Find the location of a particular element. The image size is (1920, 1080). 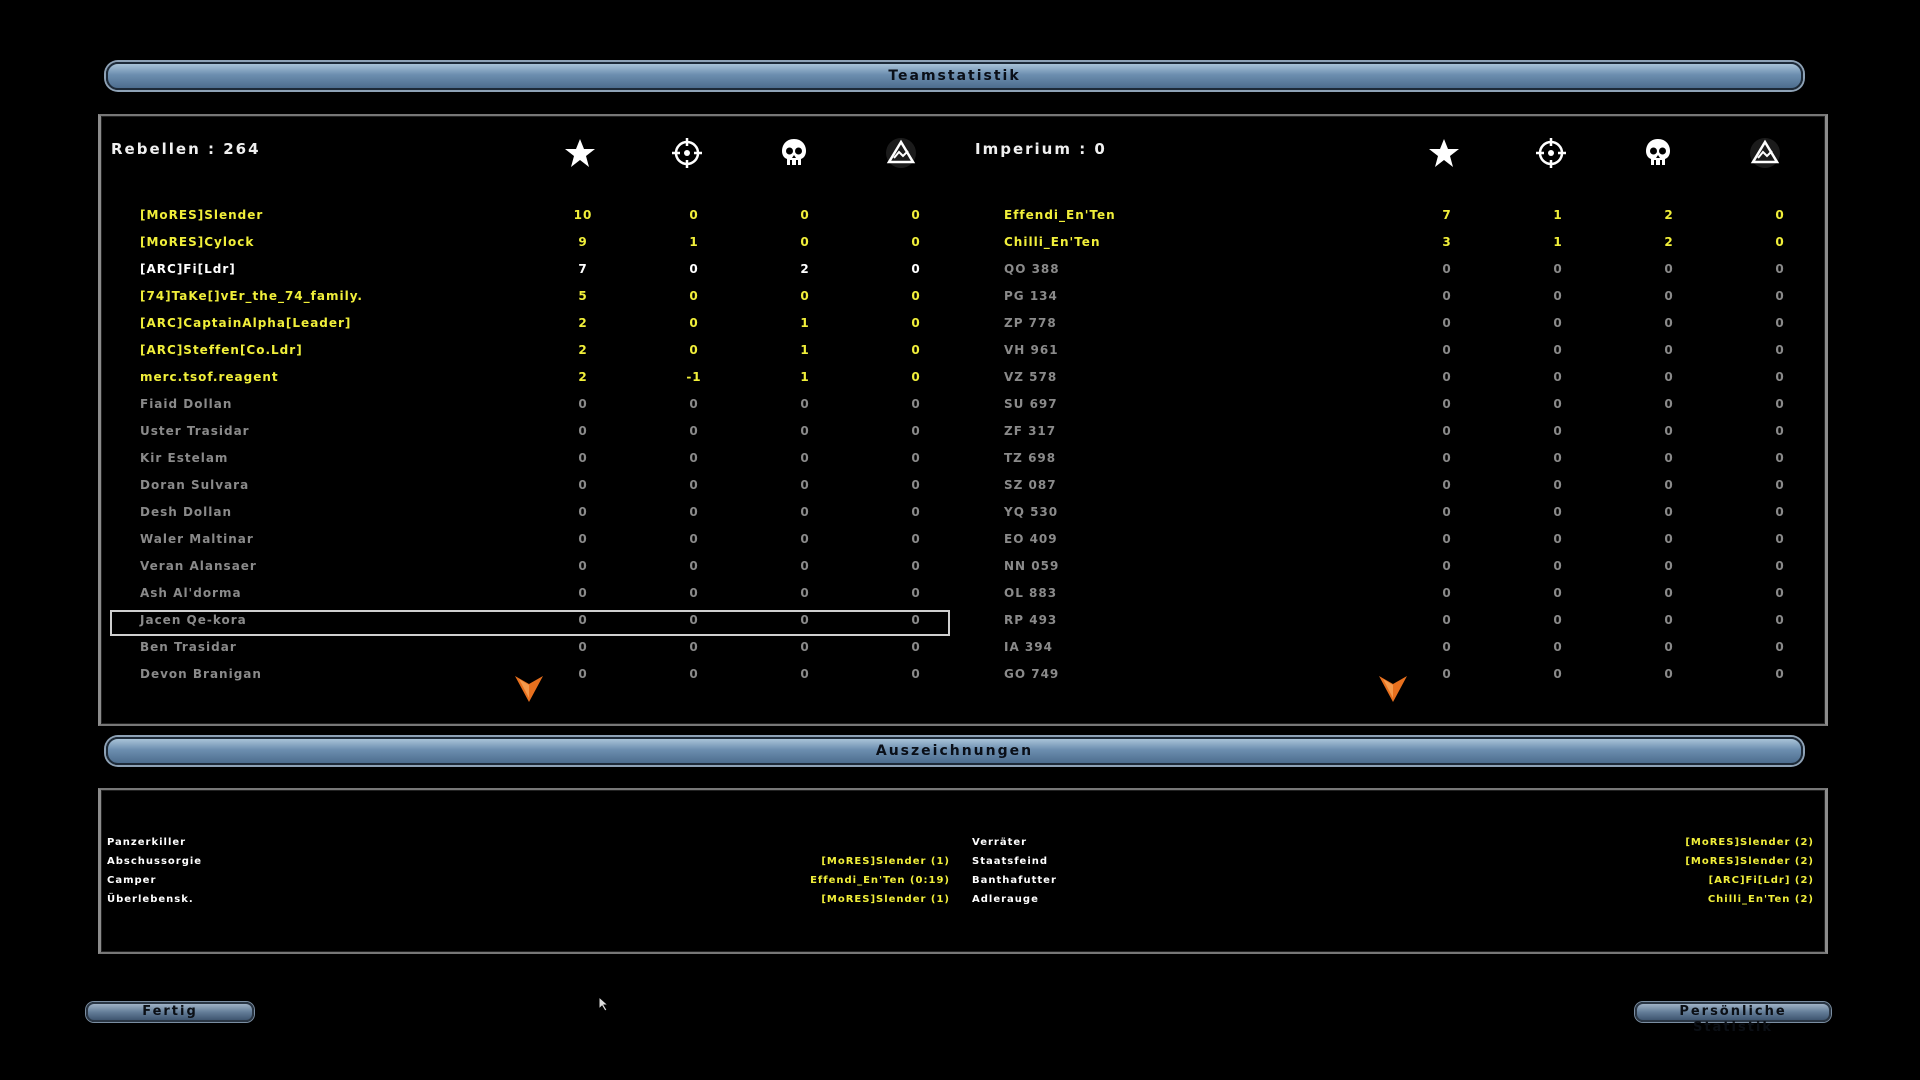

award-winner: [ARC]Fi[Ldr] (2) is located at coordinates (1761, 880).